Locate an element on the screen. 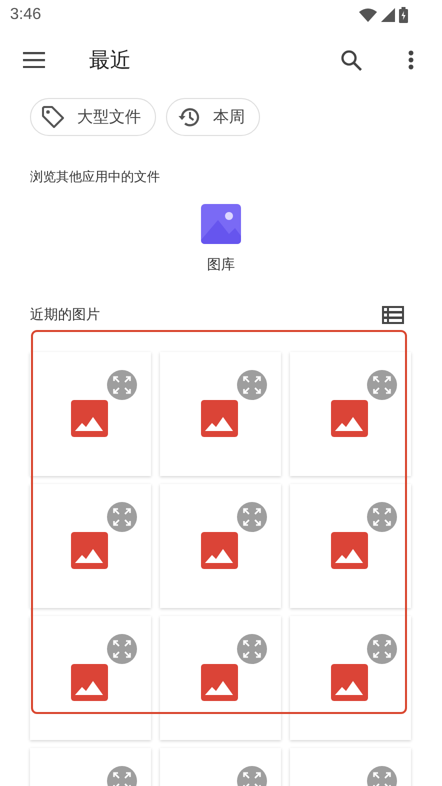 This screenshot has width=442, height=786. page-title: 最近 is located at coordinates (110, 60).